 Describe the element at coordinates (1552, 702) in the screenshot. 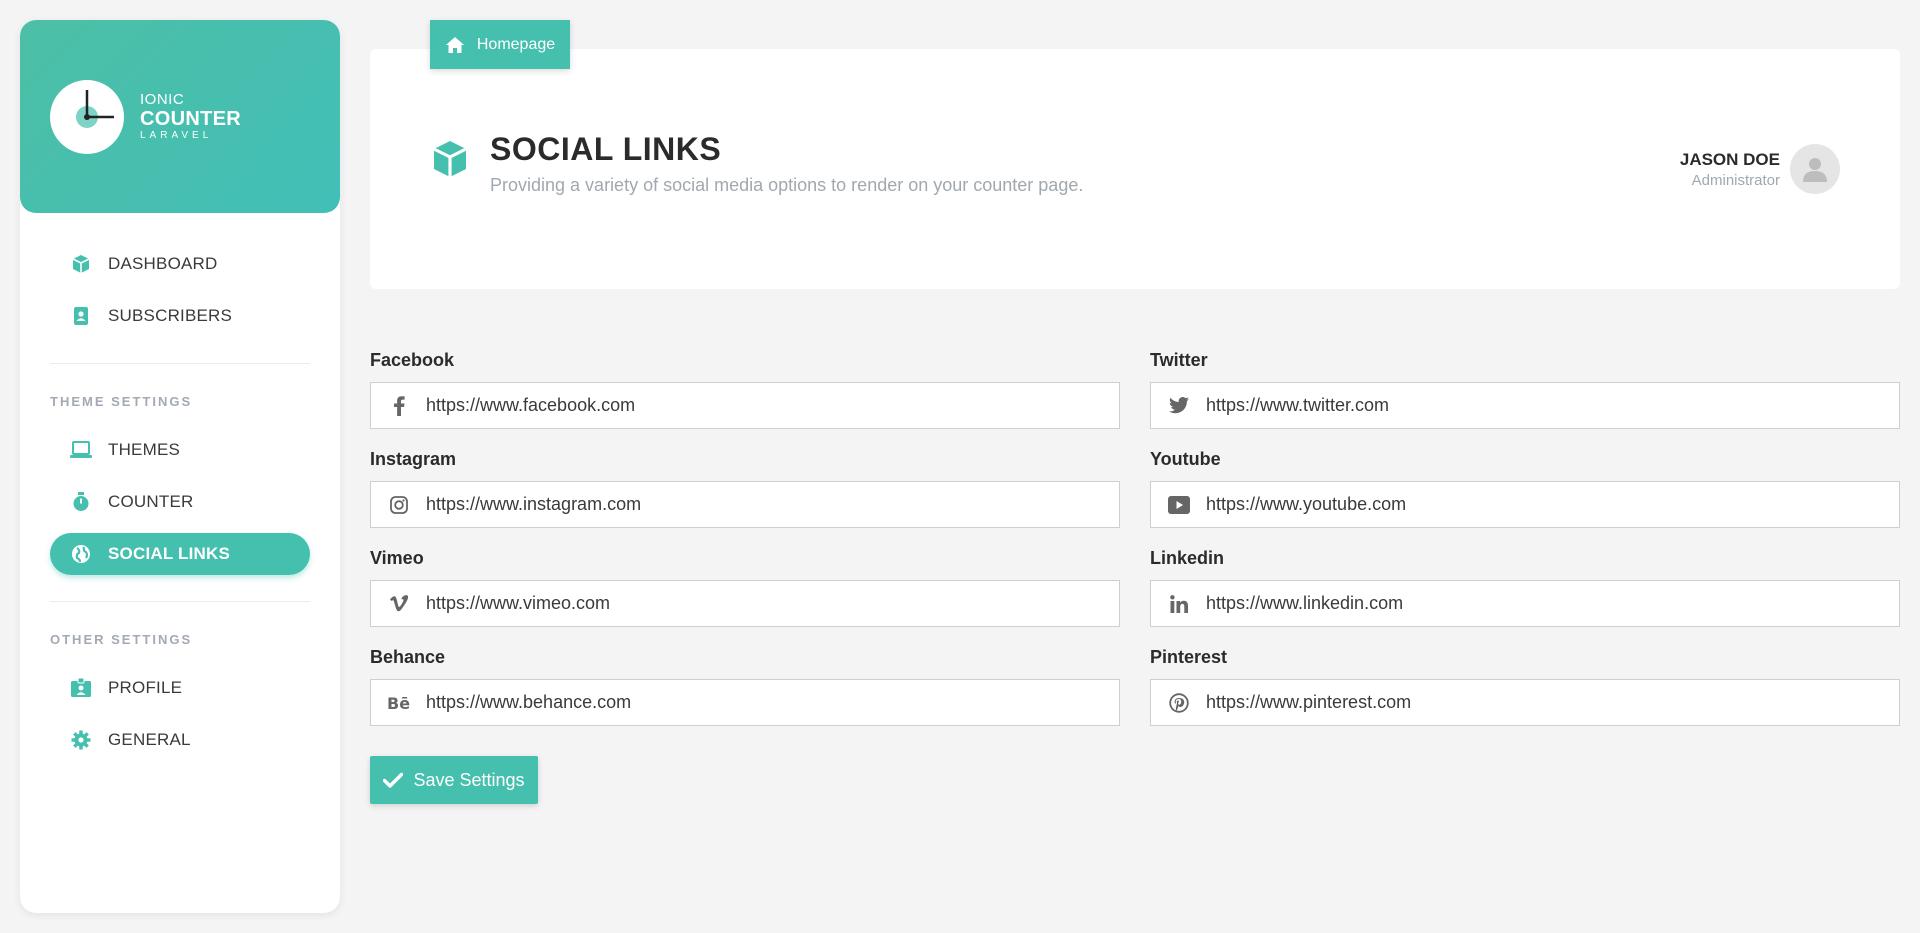

I see `pinterest-url-input` at that location.